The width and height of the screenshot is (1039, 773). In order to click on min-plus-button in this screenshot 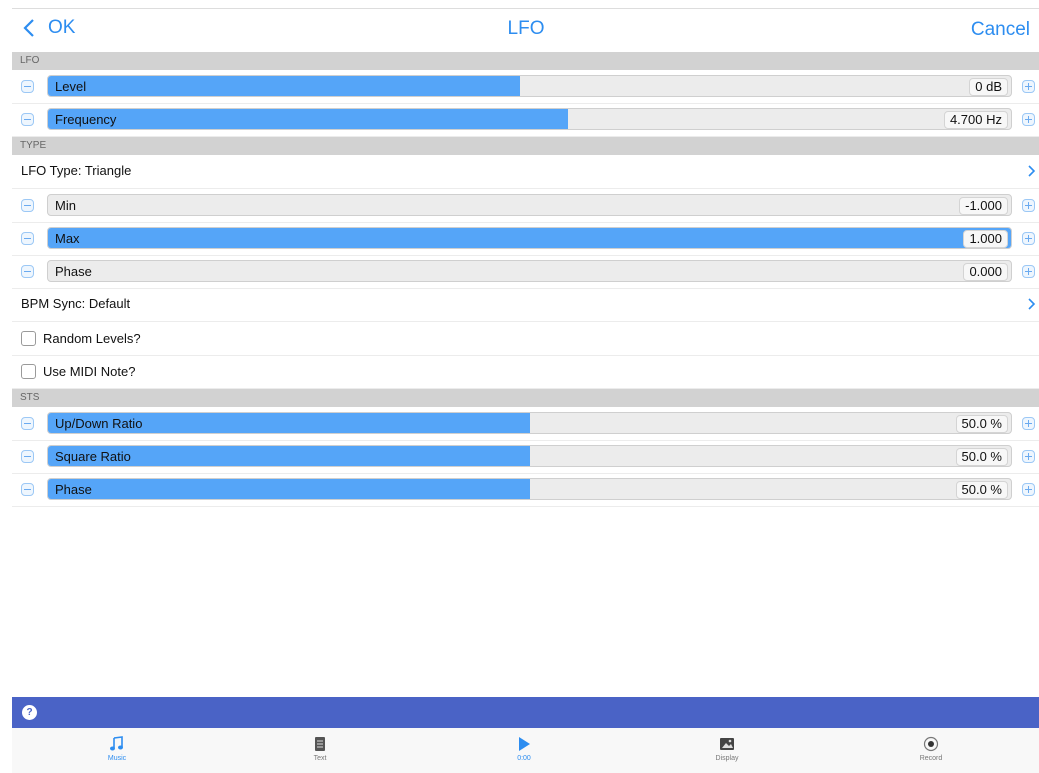, I will do `click(1028, 205)`.